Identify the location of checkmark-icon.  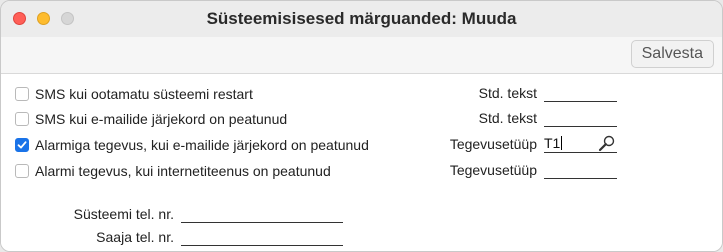
(22, 145).